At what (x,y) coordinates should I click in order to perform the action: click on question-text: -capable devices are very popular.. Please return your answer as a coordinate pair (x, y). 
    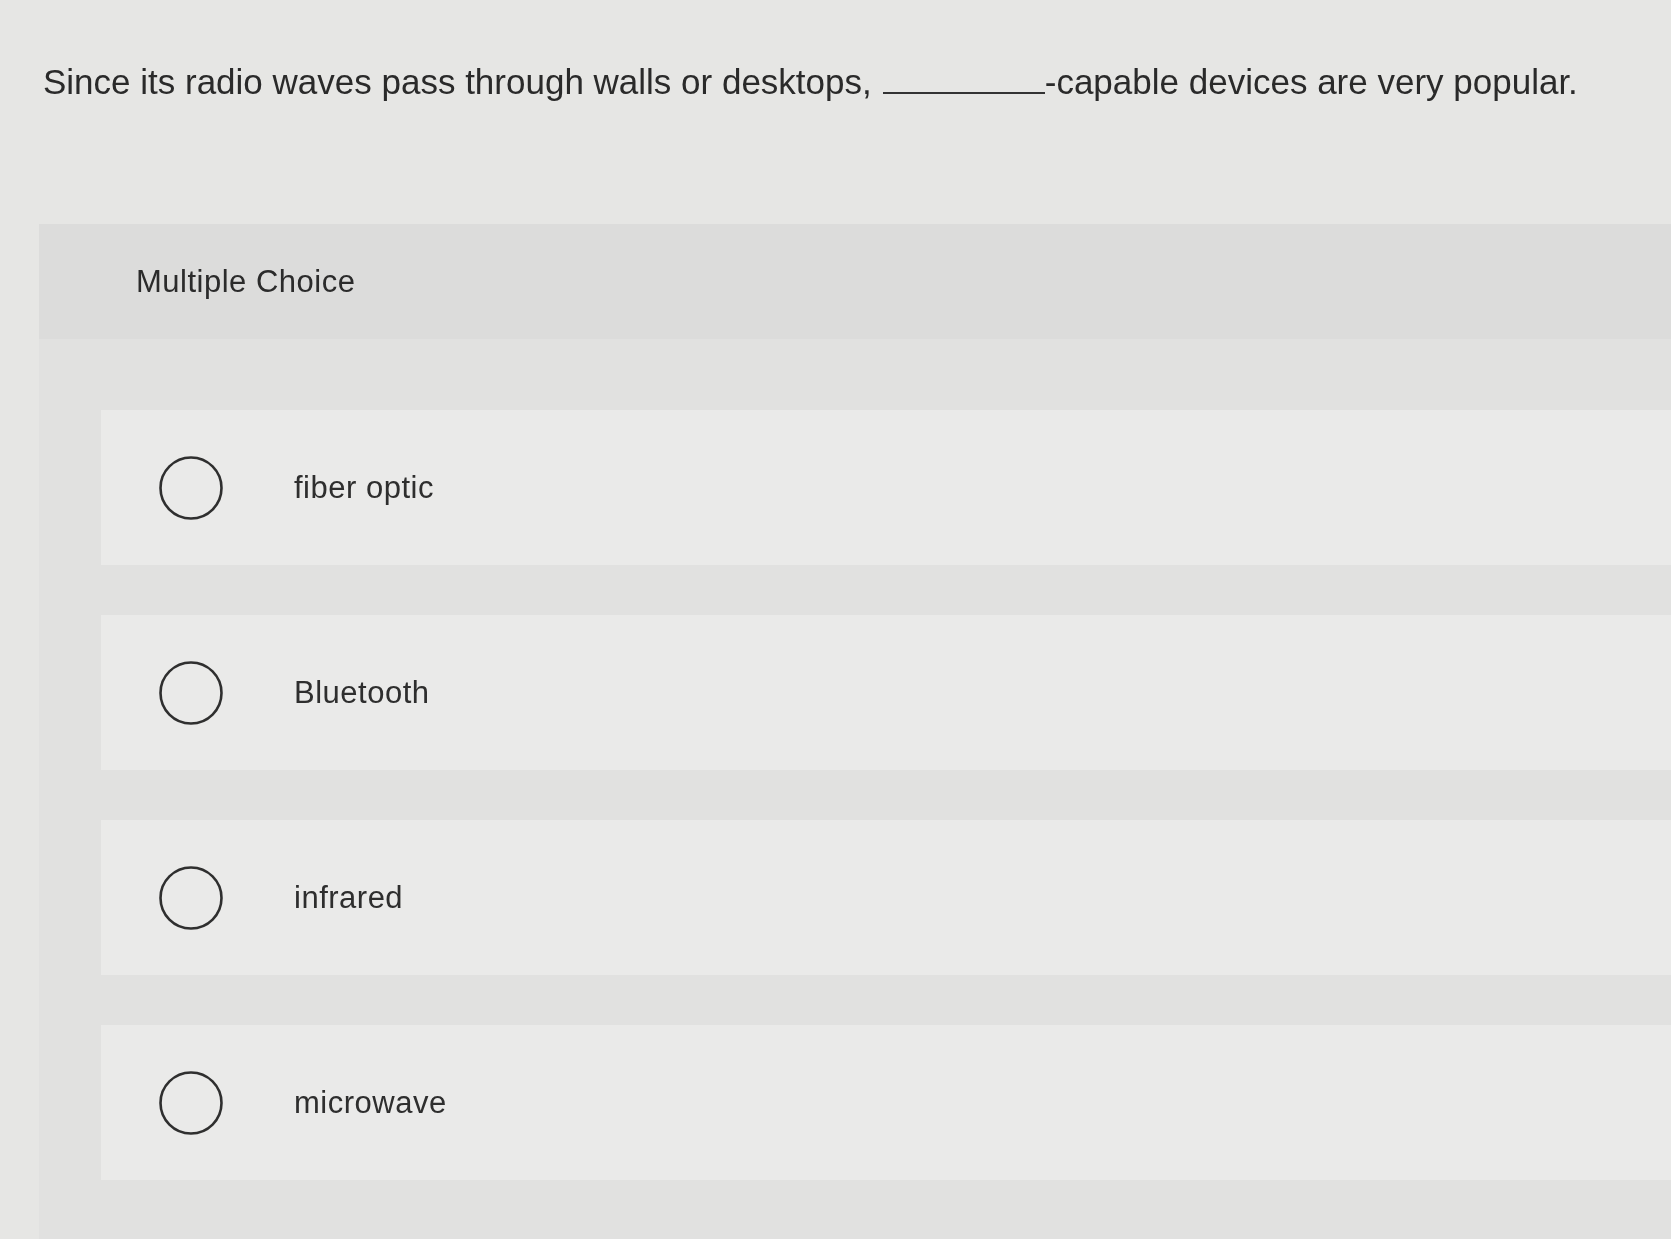
    Looking at the image, I should click on (1311, 82).